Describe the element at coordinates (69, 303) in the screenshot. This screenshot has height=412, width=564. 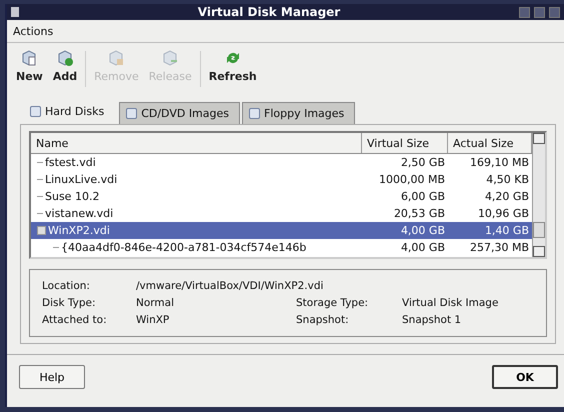
I see `detail-label: Disk Type:` at that location.